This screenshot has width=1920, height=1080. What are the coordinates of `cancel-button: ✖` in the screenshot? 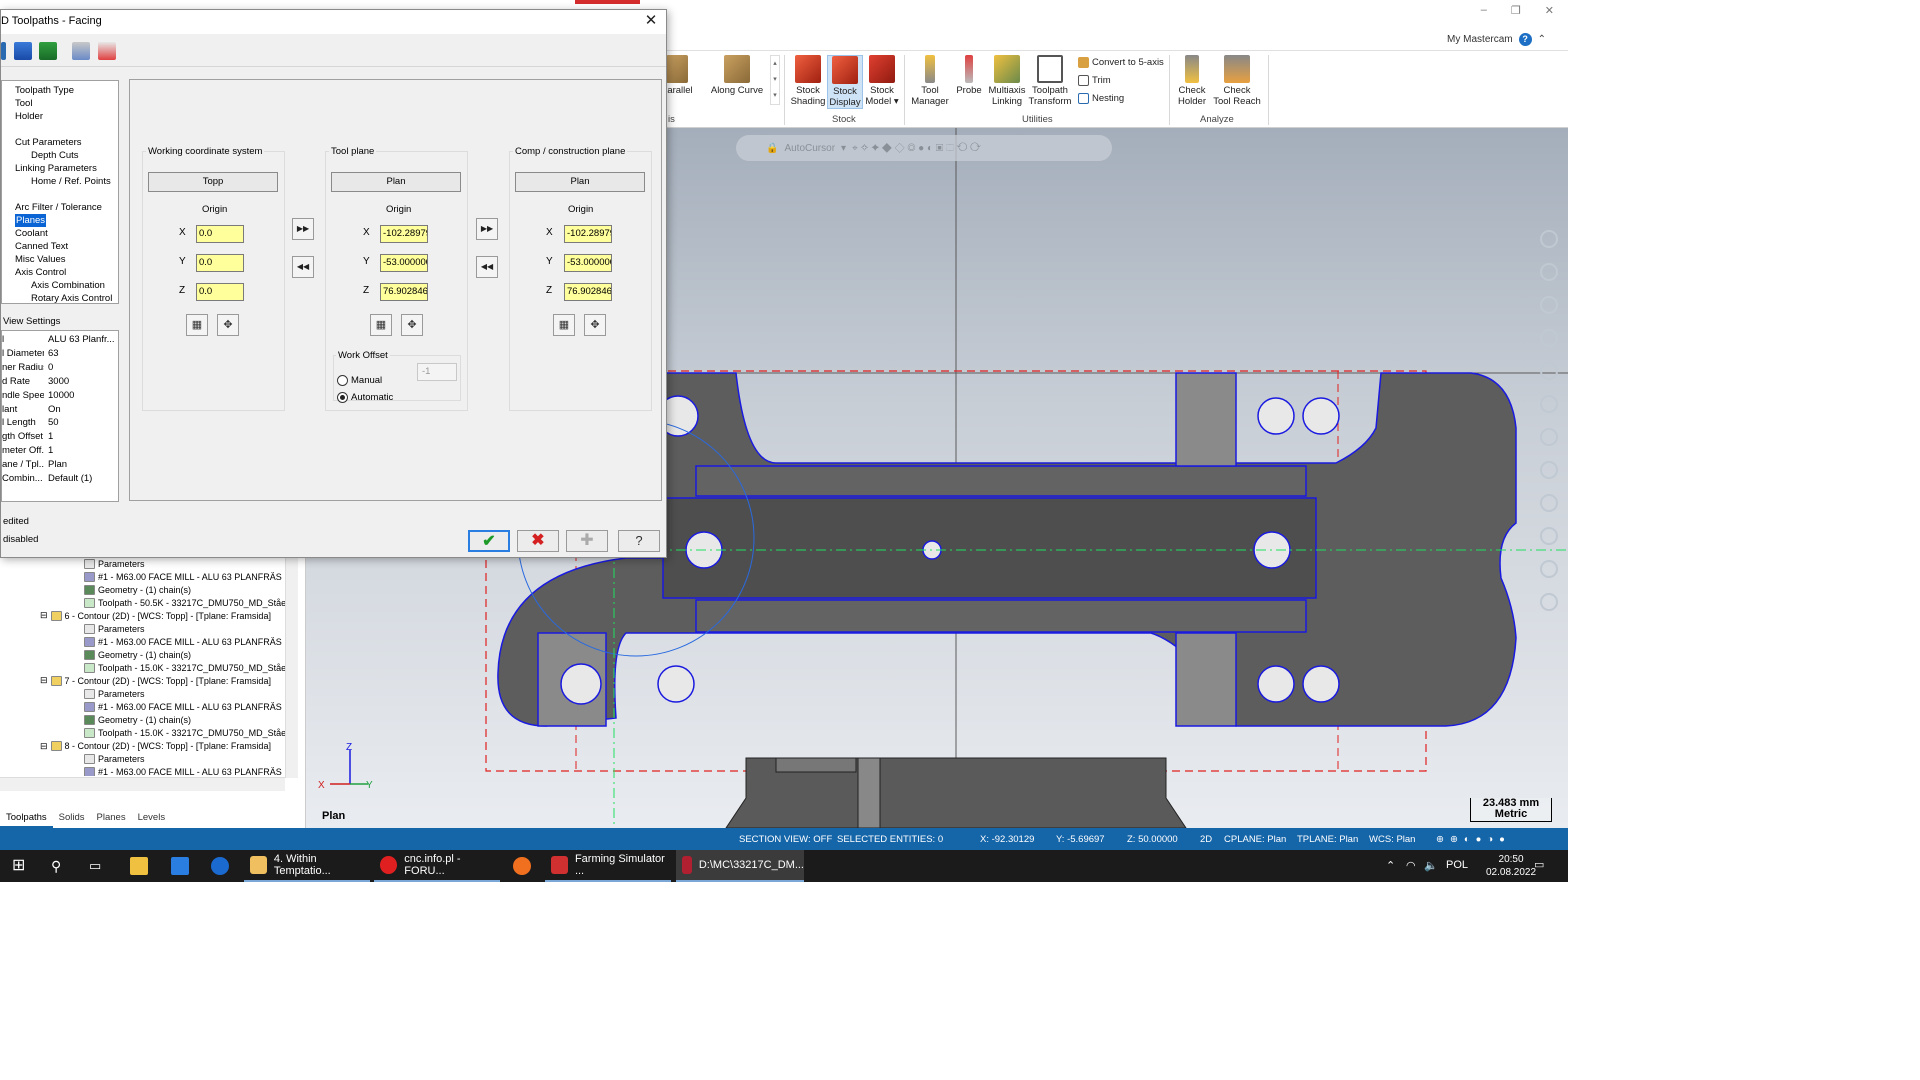 It's located at (538, 541).